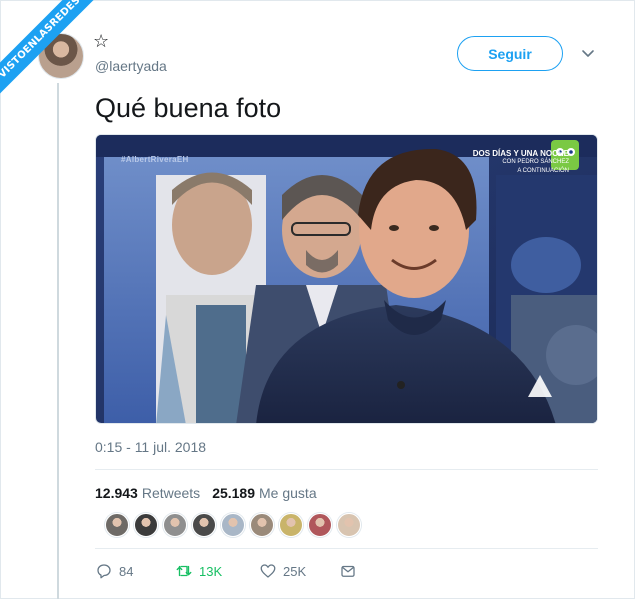  I want to click on retweets-stat: 12.943 Retweets, so click(147, 493).